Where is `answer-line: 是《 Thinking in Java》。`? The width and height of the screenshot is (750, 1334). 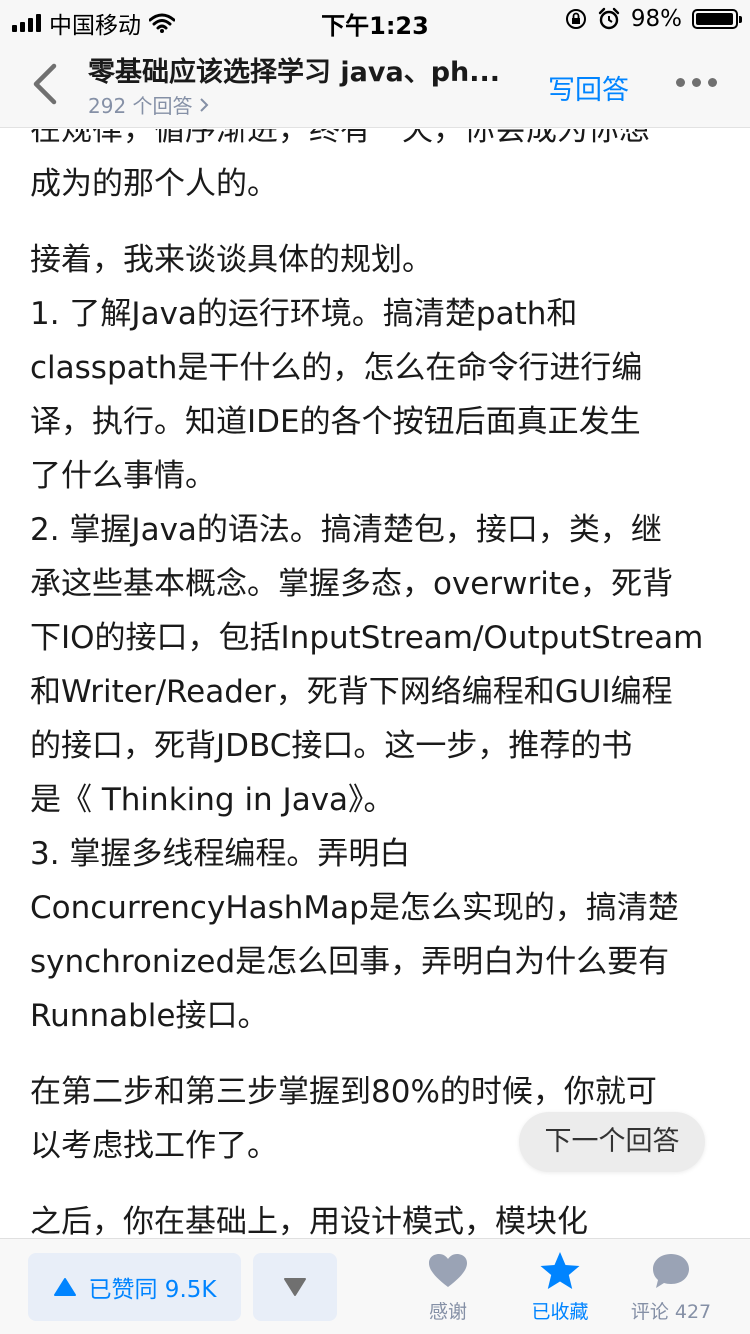 answer-line: 是《 Thinking in Java》。 is located at coordinates (212, 800).